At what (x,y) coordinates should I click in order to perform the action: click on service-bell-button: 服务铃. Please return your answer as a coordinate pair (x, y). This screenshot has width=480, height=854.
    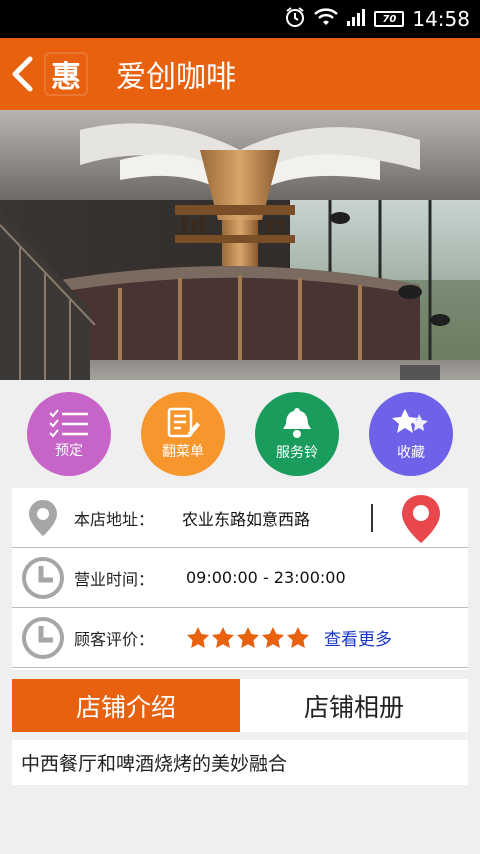
    Looking at the image, I should click on (297, 434).